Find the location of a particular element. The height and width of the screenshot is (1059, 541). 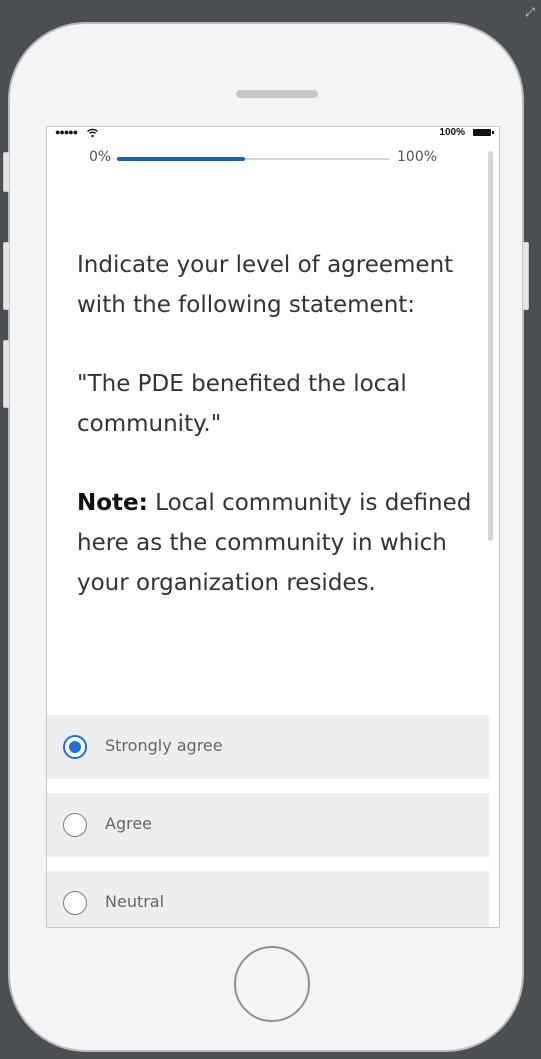

note-label: Note: is located at coordinates (112, 503).